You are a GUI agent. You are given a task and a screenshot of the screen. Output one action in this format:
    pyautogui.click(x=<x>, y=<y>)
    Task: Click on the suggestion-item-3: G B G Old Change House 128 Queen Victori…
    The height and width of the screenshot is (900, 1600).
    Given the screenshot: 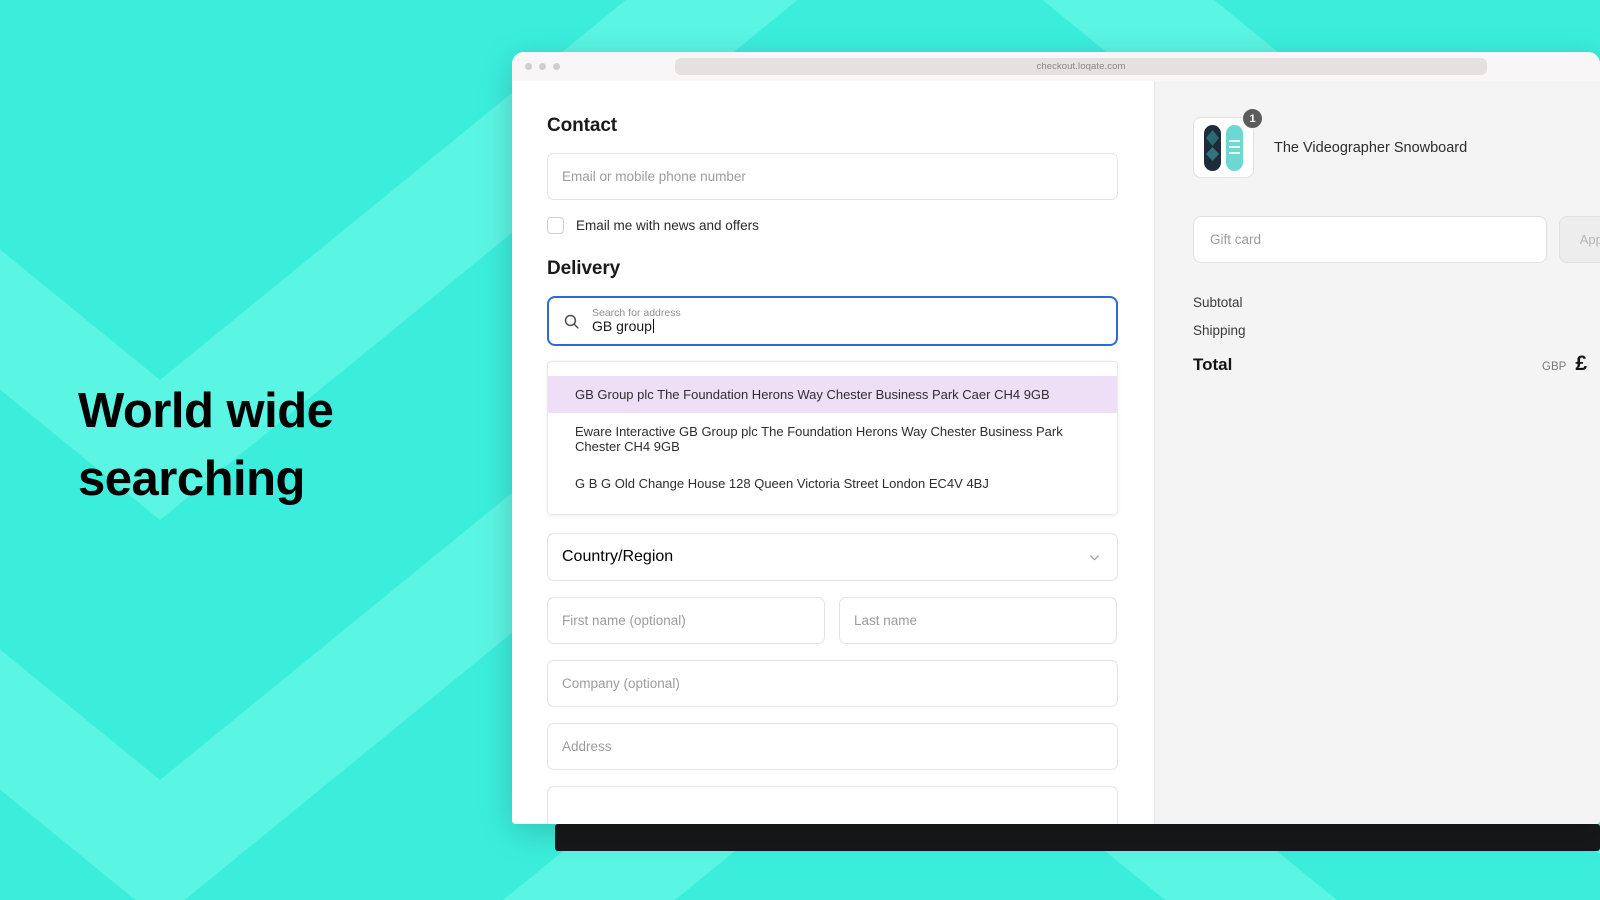 What is the action you would take?
    pyautogui.click(x=832, y=483)
    